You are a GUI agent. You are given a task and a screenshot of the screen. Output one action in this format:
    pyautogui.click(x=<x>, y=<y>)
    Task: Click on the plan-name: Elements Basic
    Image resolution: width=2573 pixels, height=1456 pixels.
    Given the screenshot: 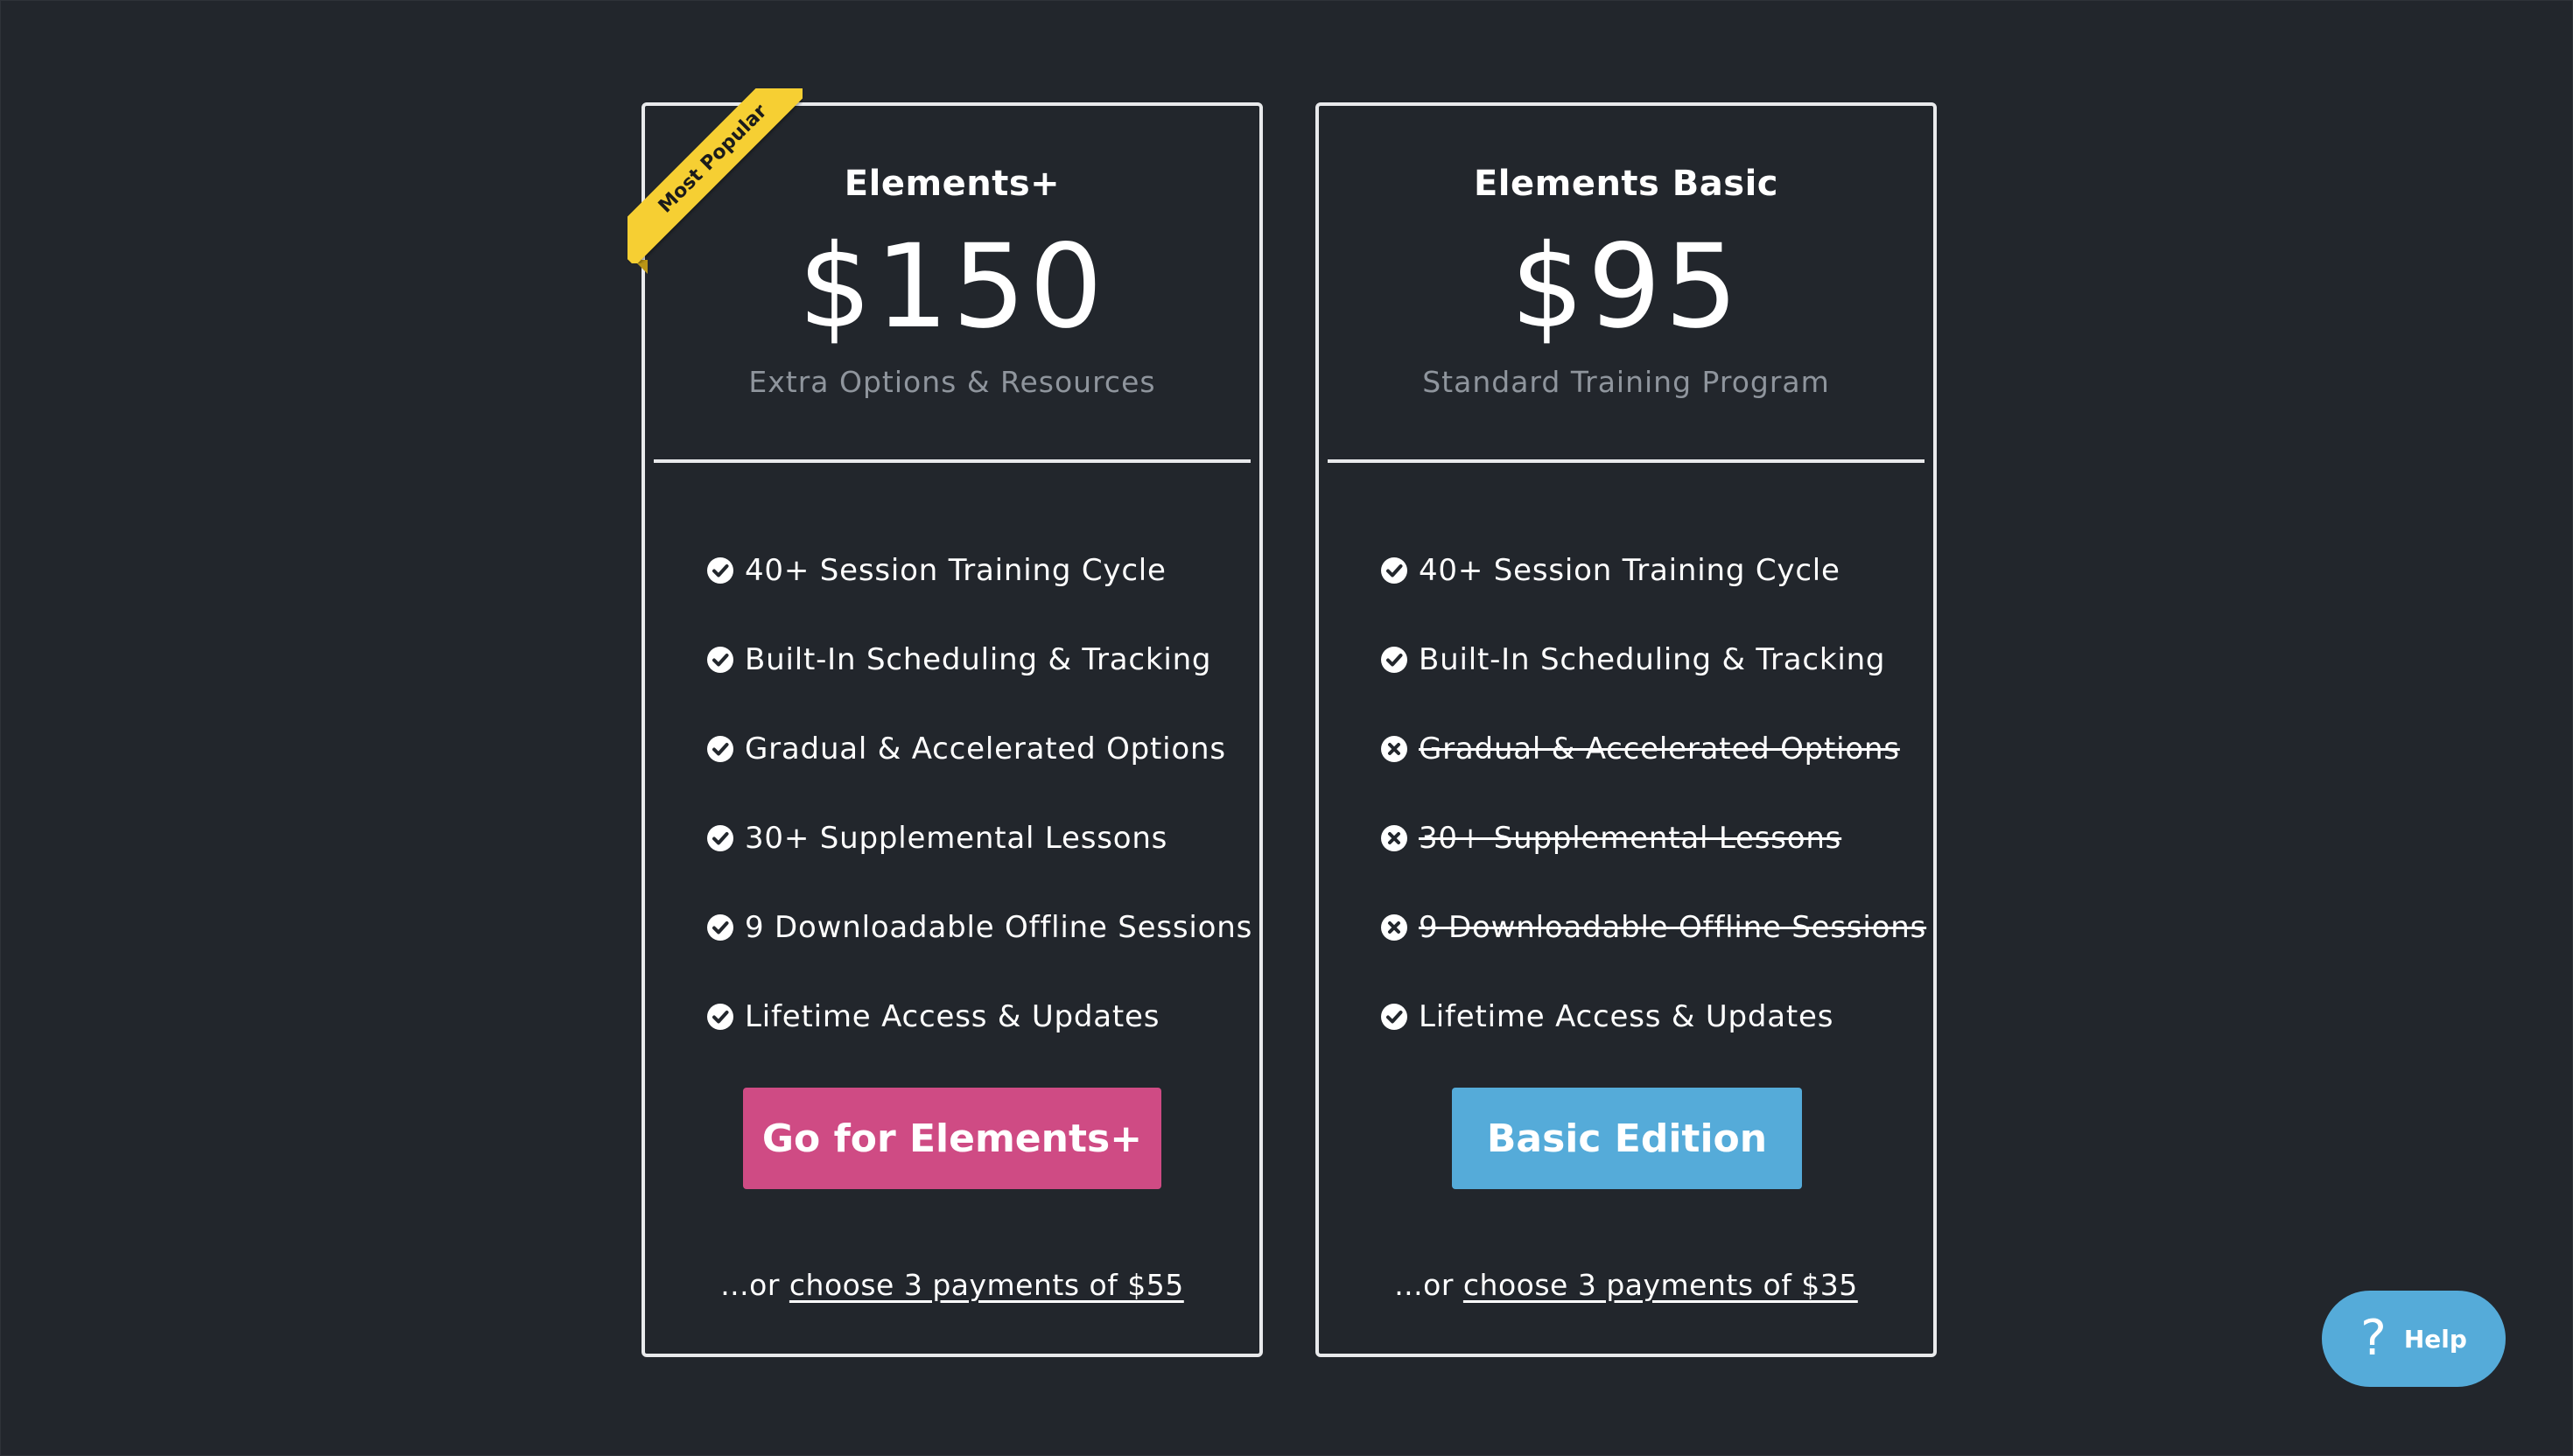 What is the action you would take?
    pyautogui.click(x=1625, y=184)
    